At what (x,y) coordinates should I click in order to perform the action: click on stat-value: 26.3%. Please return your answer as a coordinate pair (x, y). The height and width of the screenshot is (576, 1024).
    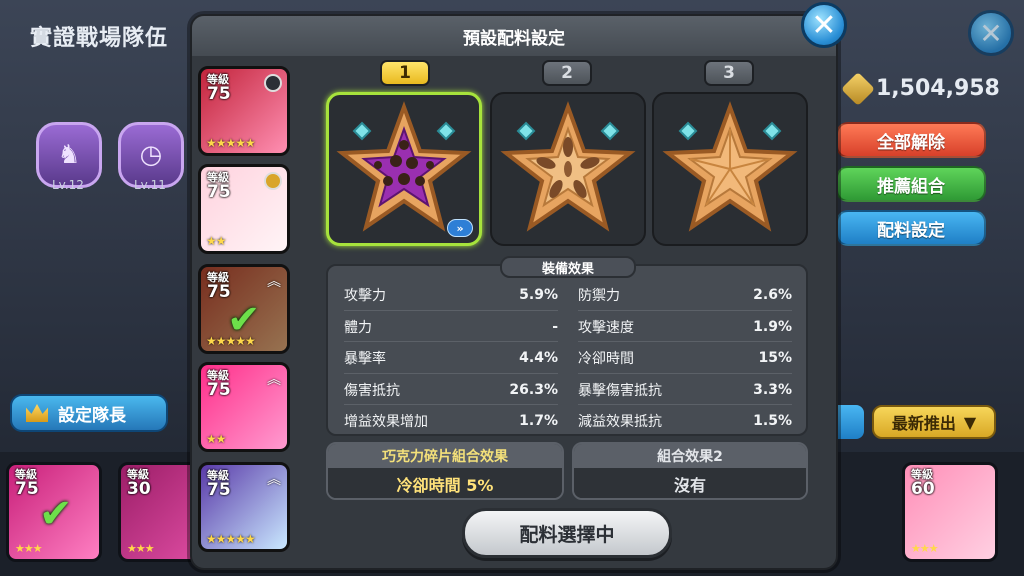
    Looking at the image, I should click on (533, 390).